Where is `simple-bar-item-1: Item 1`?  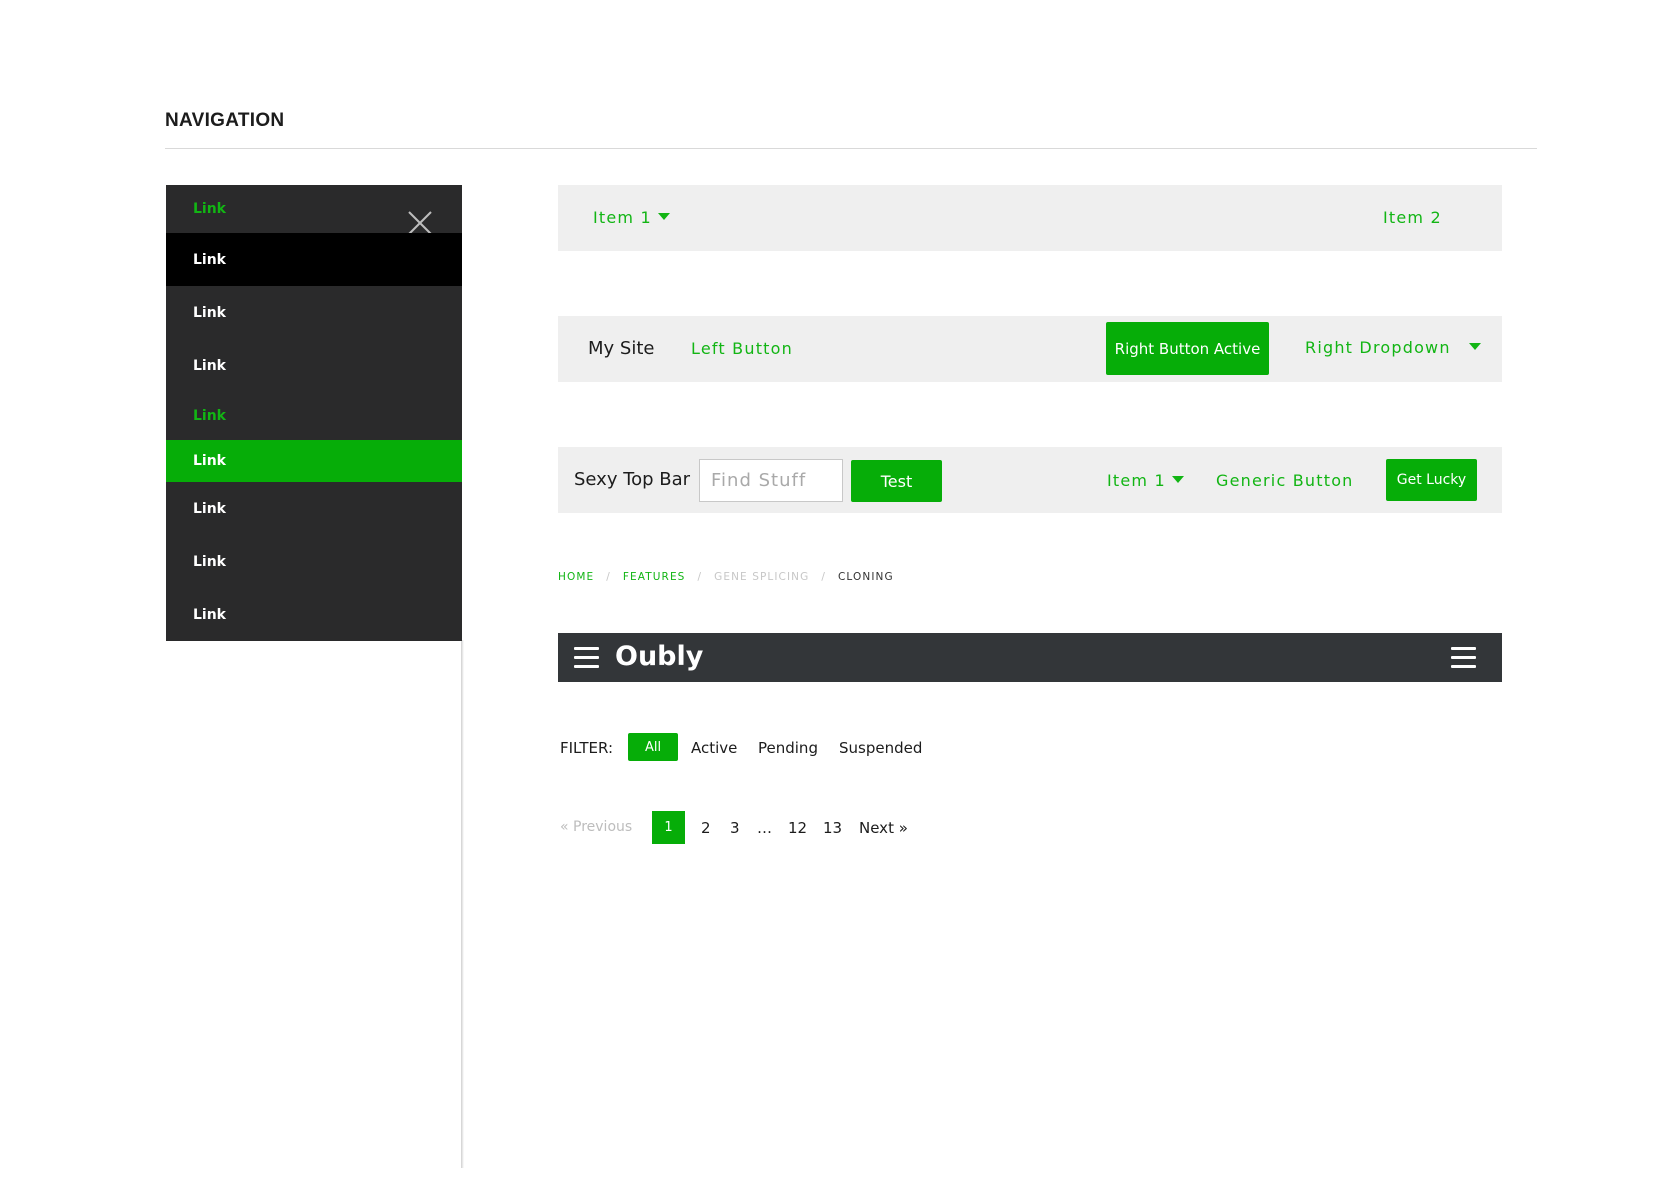
simple-bar-item-1: Item 1 is located at coordinates (631, 218).